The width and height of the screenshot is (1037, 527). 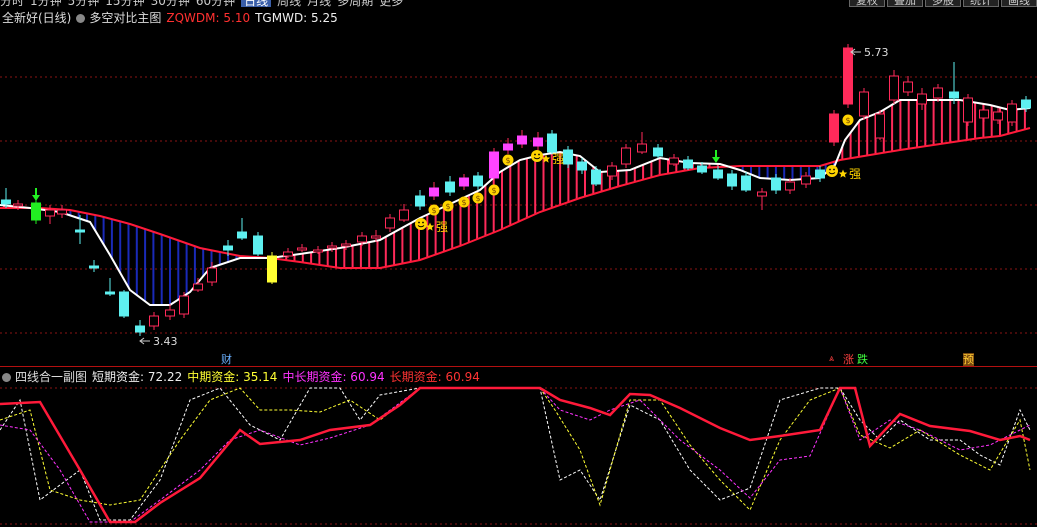 What do you see at coordinates (165, 341) in the screenshot?
I see `low-price-label: 3.43` at bounding box center [165, 341].